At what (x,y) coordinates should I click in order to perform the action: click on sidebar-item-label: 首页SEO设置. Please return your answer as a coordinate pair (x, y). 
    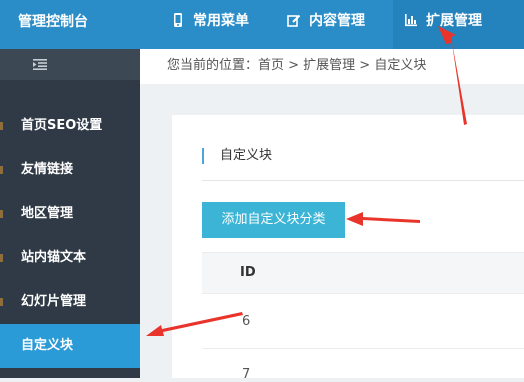
    Looking at the image, I should click on (62, 125).